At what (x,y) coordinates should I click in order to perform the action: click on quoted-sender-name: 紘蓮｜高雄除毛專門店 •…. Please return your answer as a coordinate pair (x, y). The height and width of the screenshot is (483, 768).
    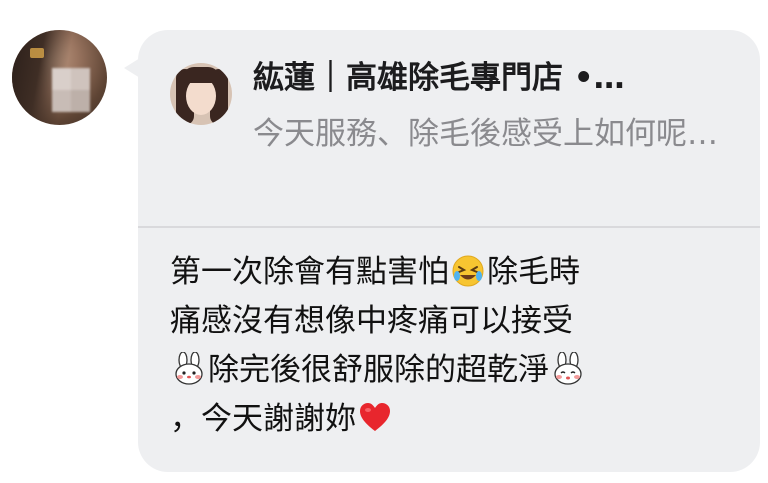
    Looking at the image, I should click on (439, 78).